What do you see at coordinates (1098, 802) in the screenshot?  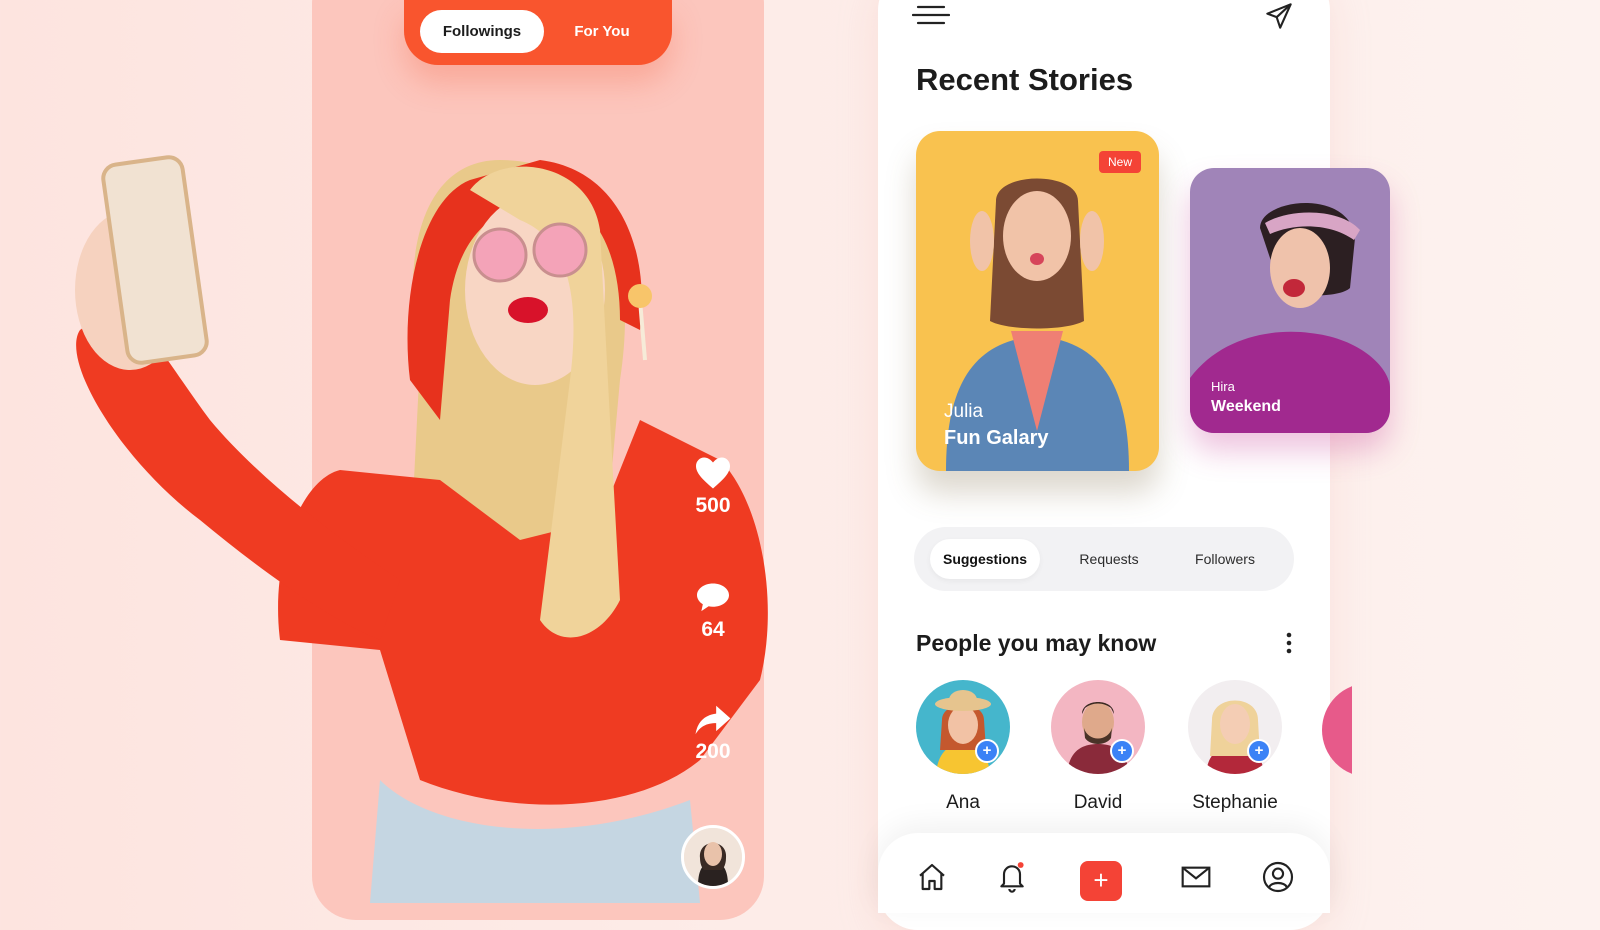 I see `person-name-david: David` at bounding box center [1098, 802].